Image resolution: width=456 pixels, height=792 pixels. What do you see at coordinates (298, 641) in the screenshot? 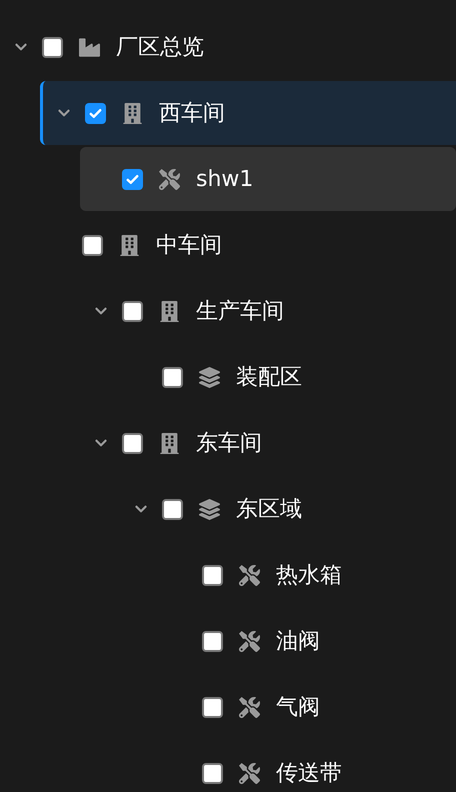
I see `node-label: 油阀` at bounding box center [298, 641].